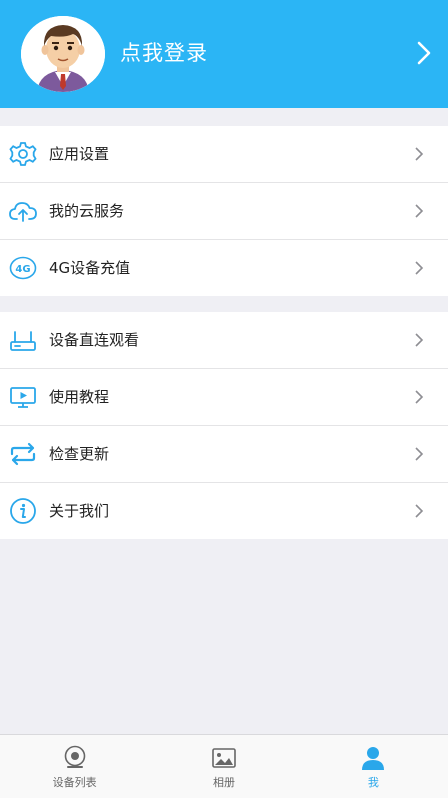  I want to click on menu-item-label: 我的云服务, so click(87, 211).